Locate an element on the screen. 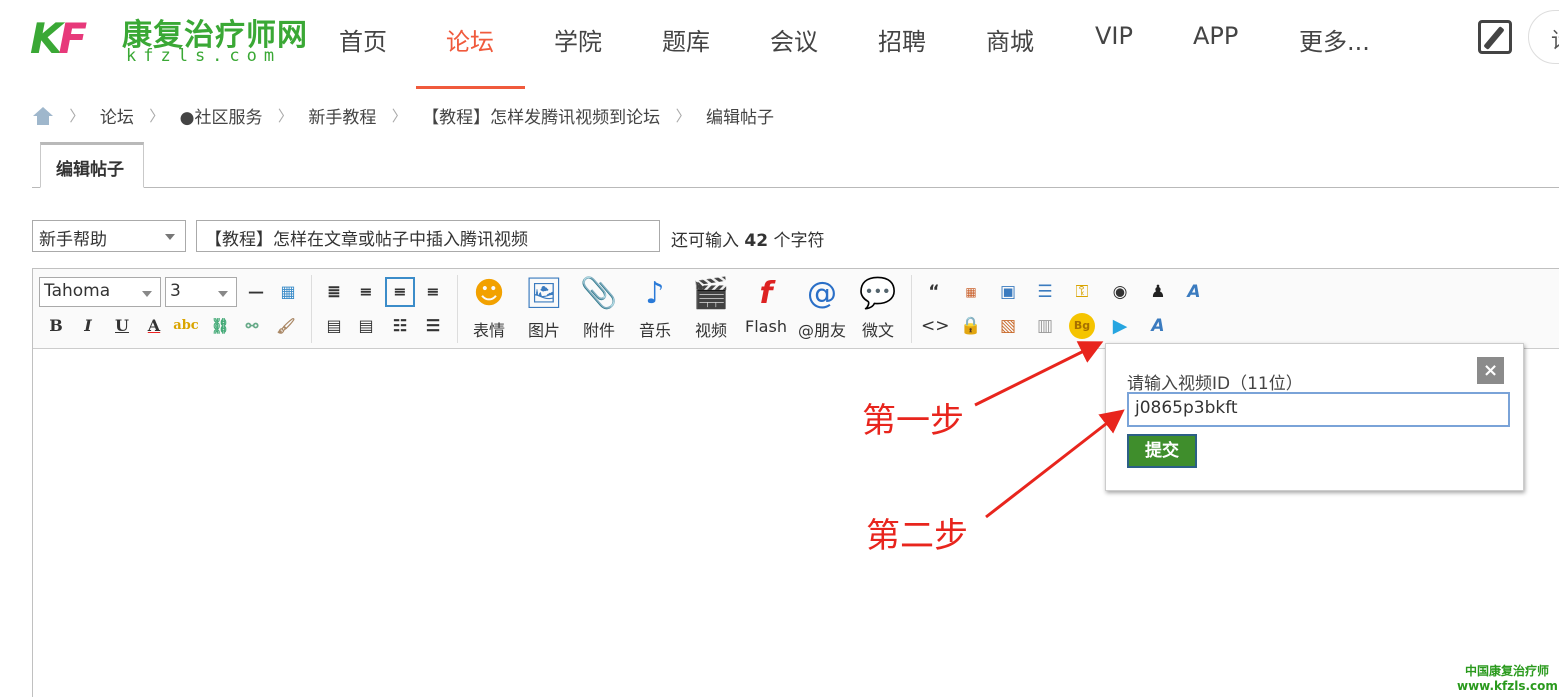 The width and height of the screenshot is (1559, 697). breadcrumb-tutorial: 新手教程 is located at coordinates (342, 115).